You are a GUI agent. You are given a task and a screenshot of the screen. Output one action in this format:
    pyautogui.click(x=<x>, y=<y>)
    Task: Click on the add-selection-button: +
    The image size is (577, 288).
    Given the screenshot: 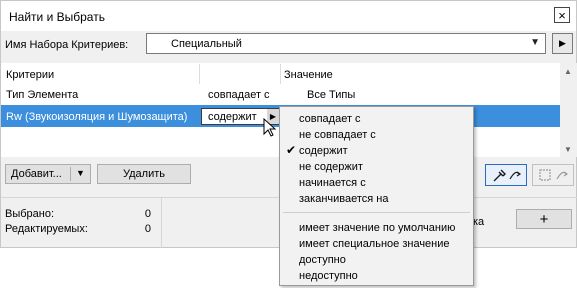 What is the action you would take?
    pyautogui.click(x=544, y=219)
    